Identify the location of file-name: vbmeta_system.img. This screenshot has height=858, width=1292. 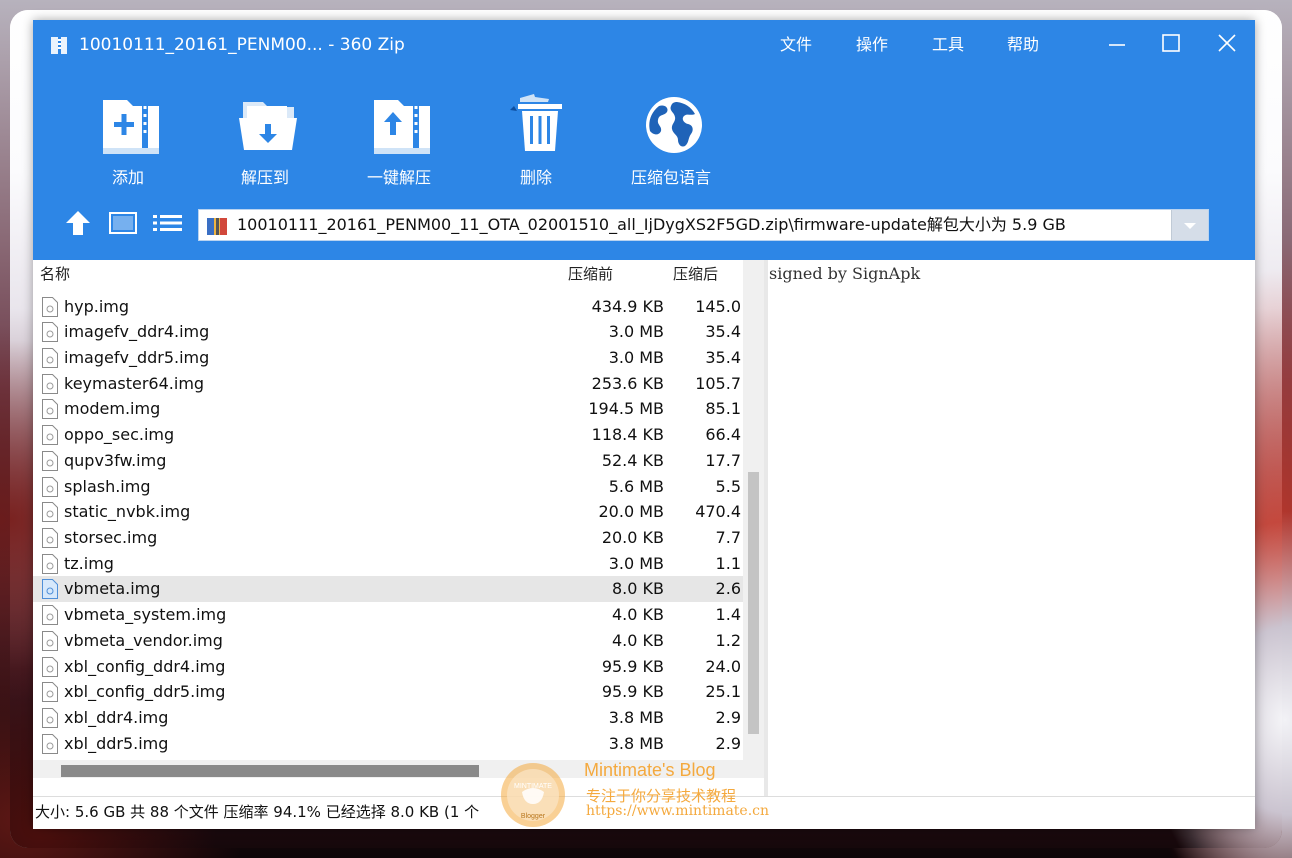
(145, 615).